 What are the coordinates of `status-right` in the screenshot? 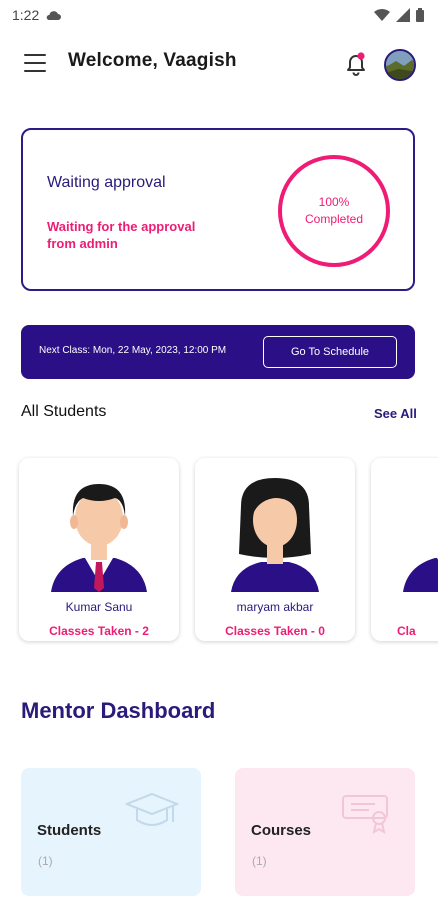 It's located at (399, 15).